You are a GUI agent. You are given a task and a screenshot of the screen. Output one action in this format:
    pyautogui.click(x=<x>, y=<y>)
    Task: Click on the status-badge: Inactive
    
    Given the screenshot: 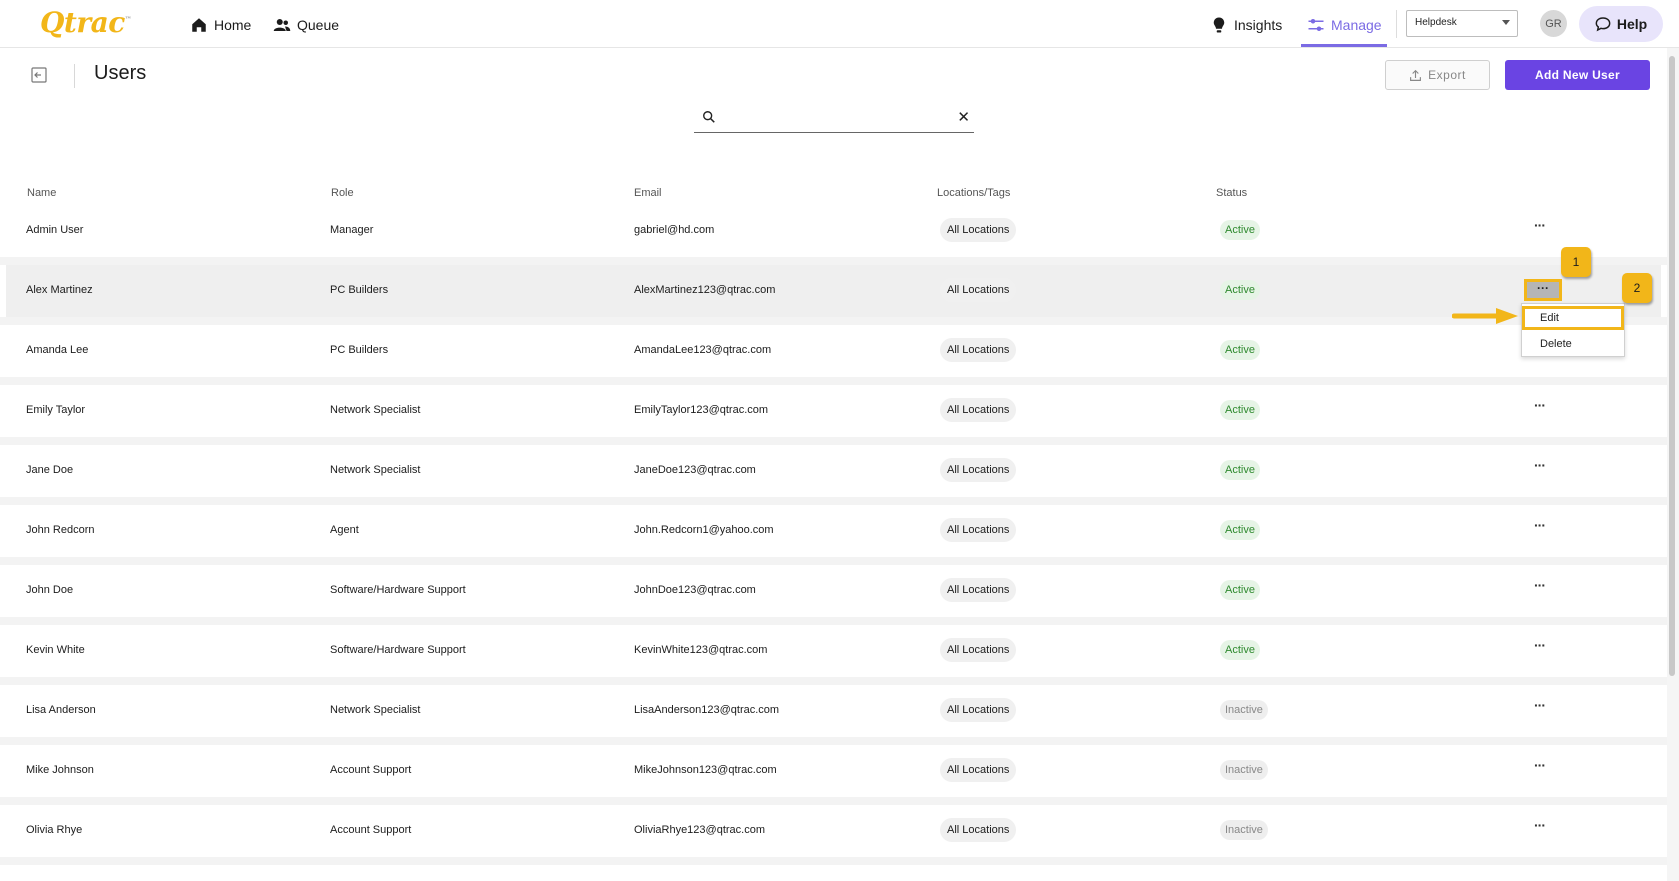 What is the action you would take?
    pyautogui.click(x=1244, y=770)
    